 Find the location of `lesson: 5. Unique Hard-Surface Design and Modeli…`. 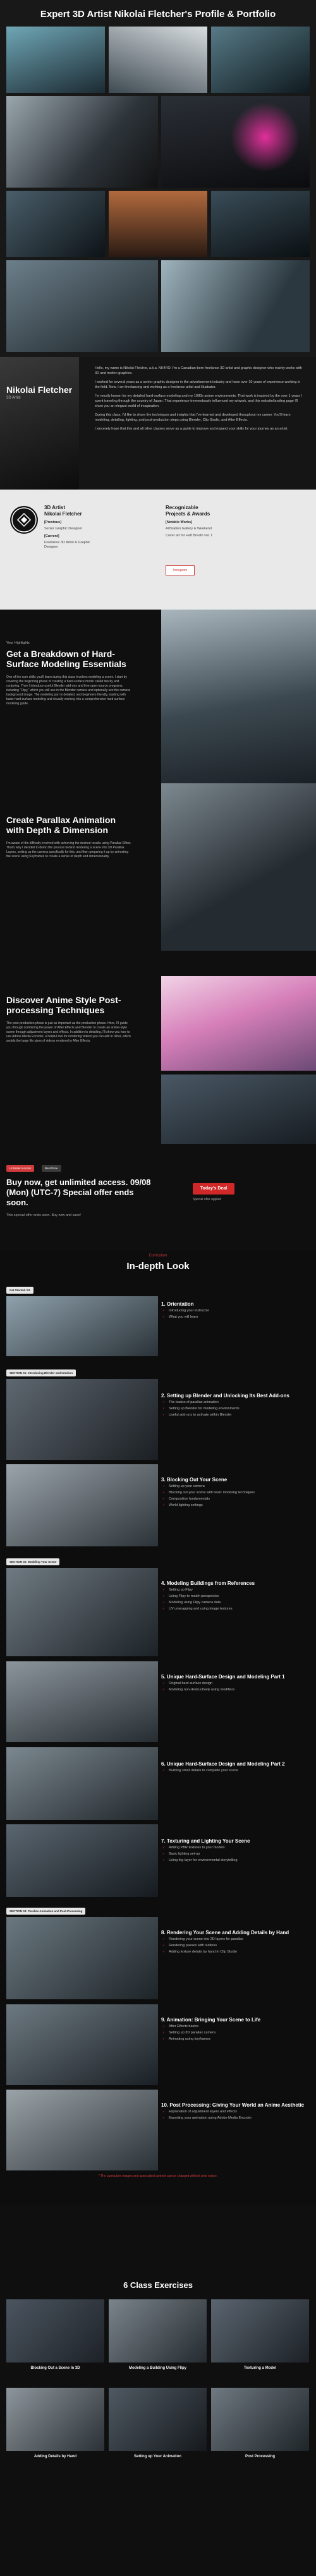

lesson: 5. Unique Hard-Surface Design and Modeli… is located at coordinates (235, 1683).